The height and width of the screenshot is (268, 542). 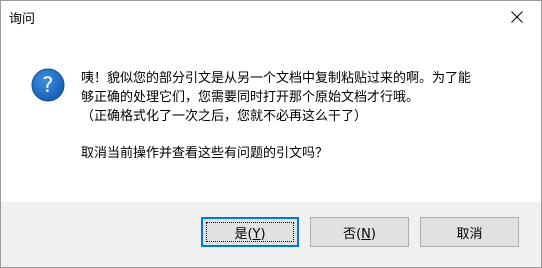 I want to click on question-text: 取消当前操作并查看这些有问题的引文吗？, so click(x=205, y=153).